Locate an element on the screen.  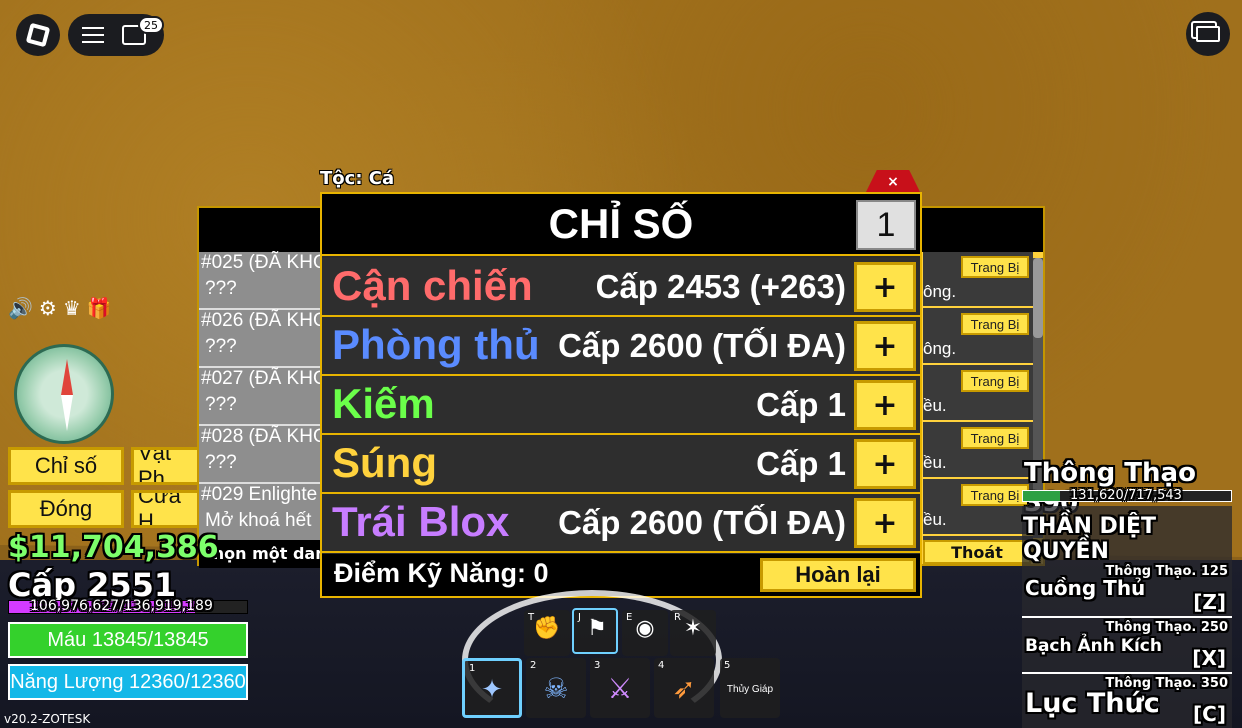
list-item-title: #025 (ĐÃ KHO is located at coordinates (264, 262).